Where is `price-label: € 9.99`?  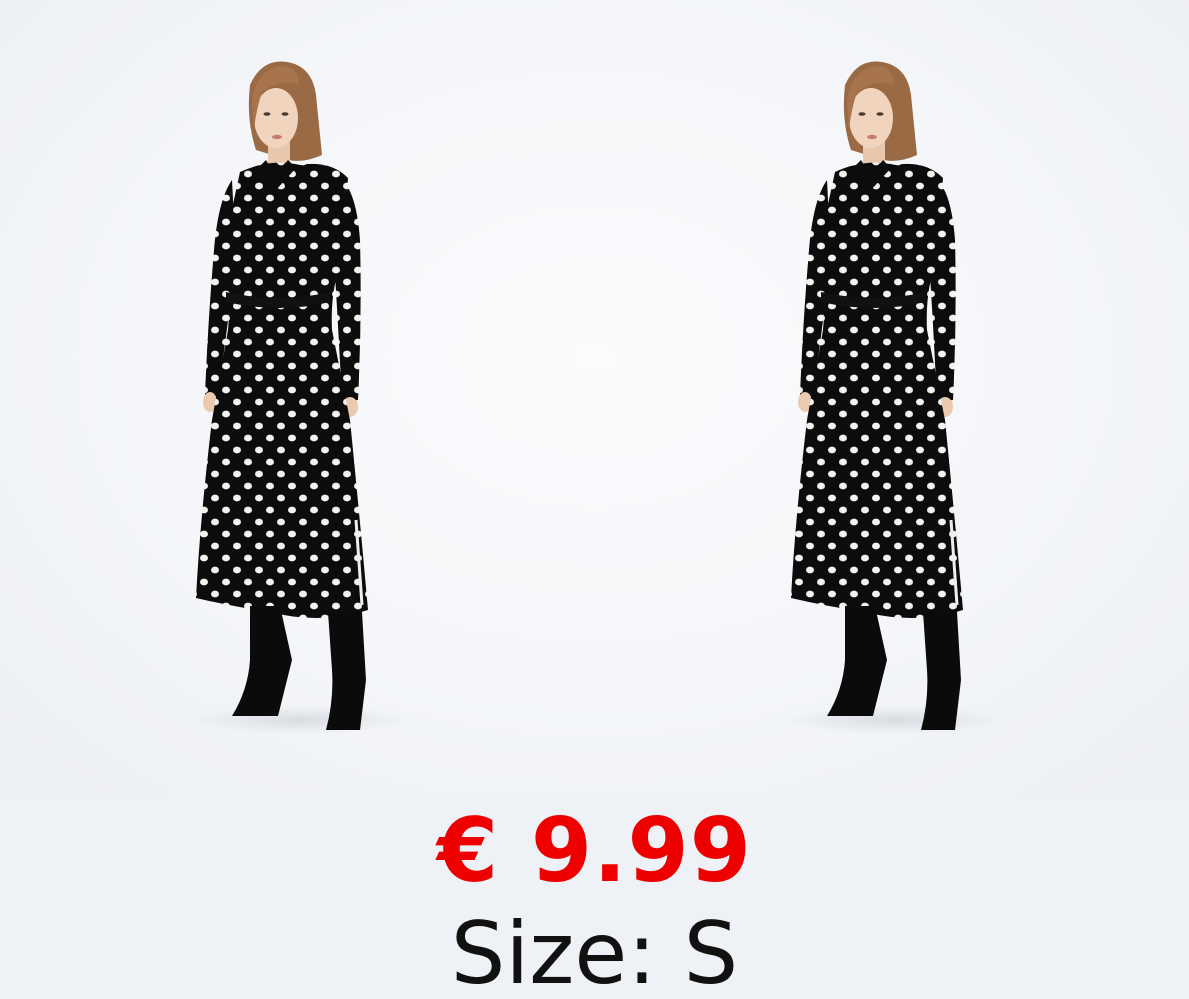
price-label: € 9.99 is located at coordinates (594, 850).